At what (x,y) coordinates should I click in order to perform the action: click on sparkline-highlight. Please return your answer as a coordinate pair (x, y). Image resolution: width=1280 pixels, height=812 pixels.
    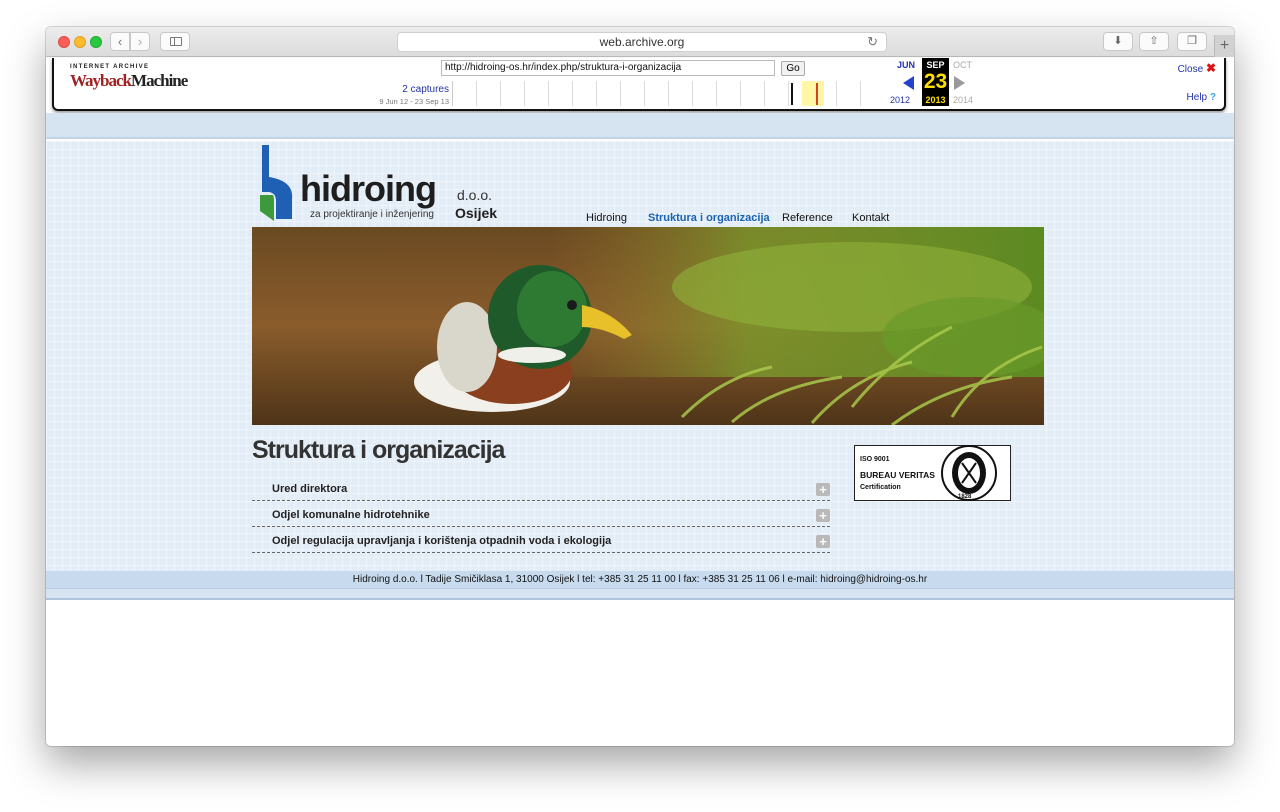
    Looking at the image, I should click on (813, 93).